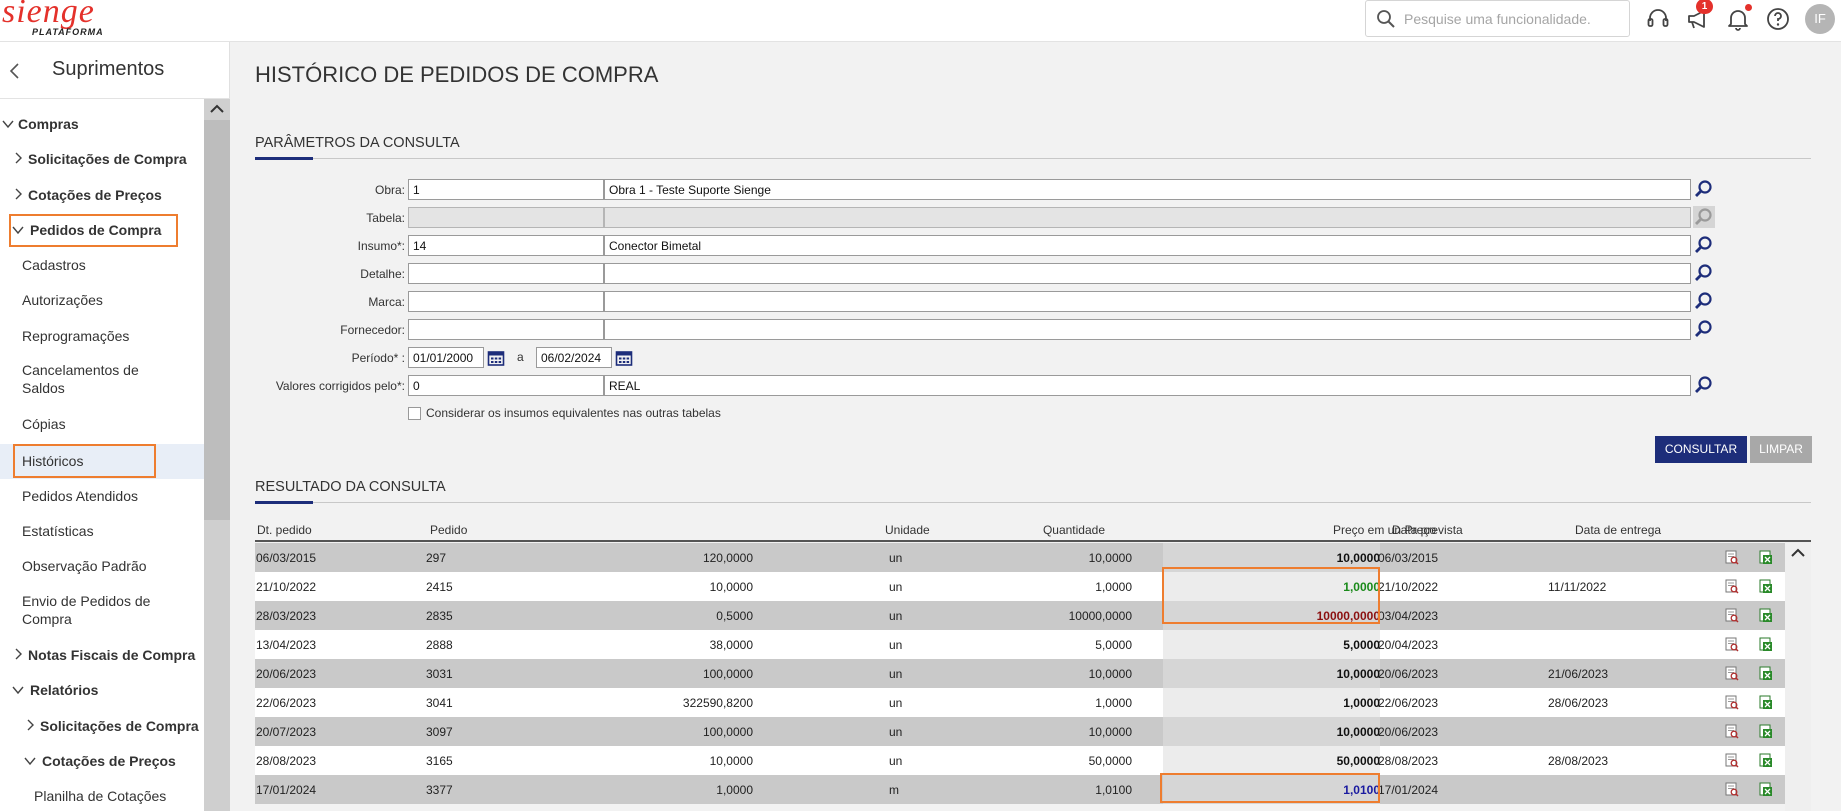 This screenshot has height=811, width=1841. Describe the element at coordinates (54, 265) in the screenshot. I see `sidebar-item-cadastros: Cadastros` at that location.